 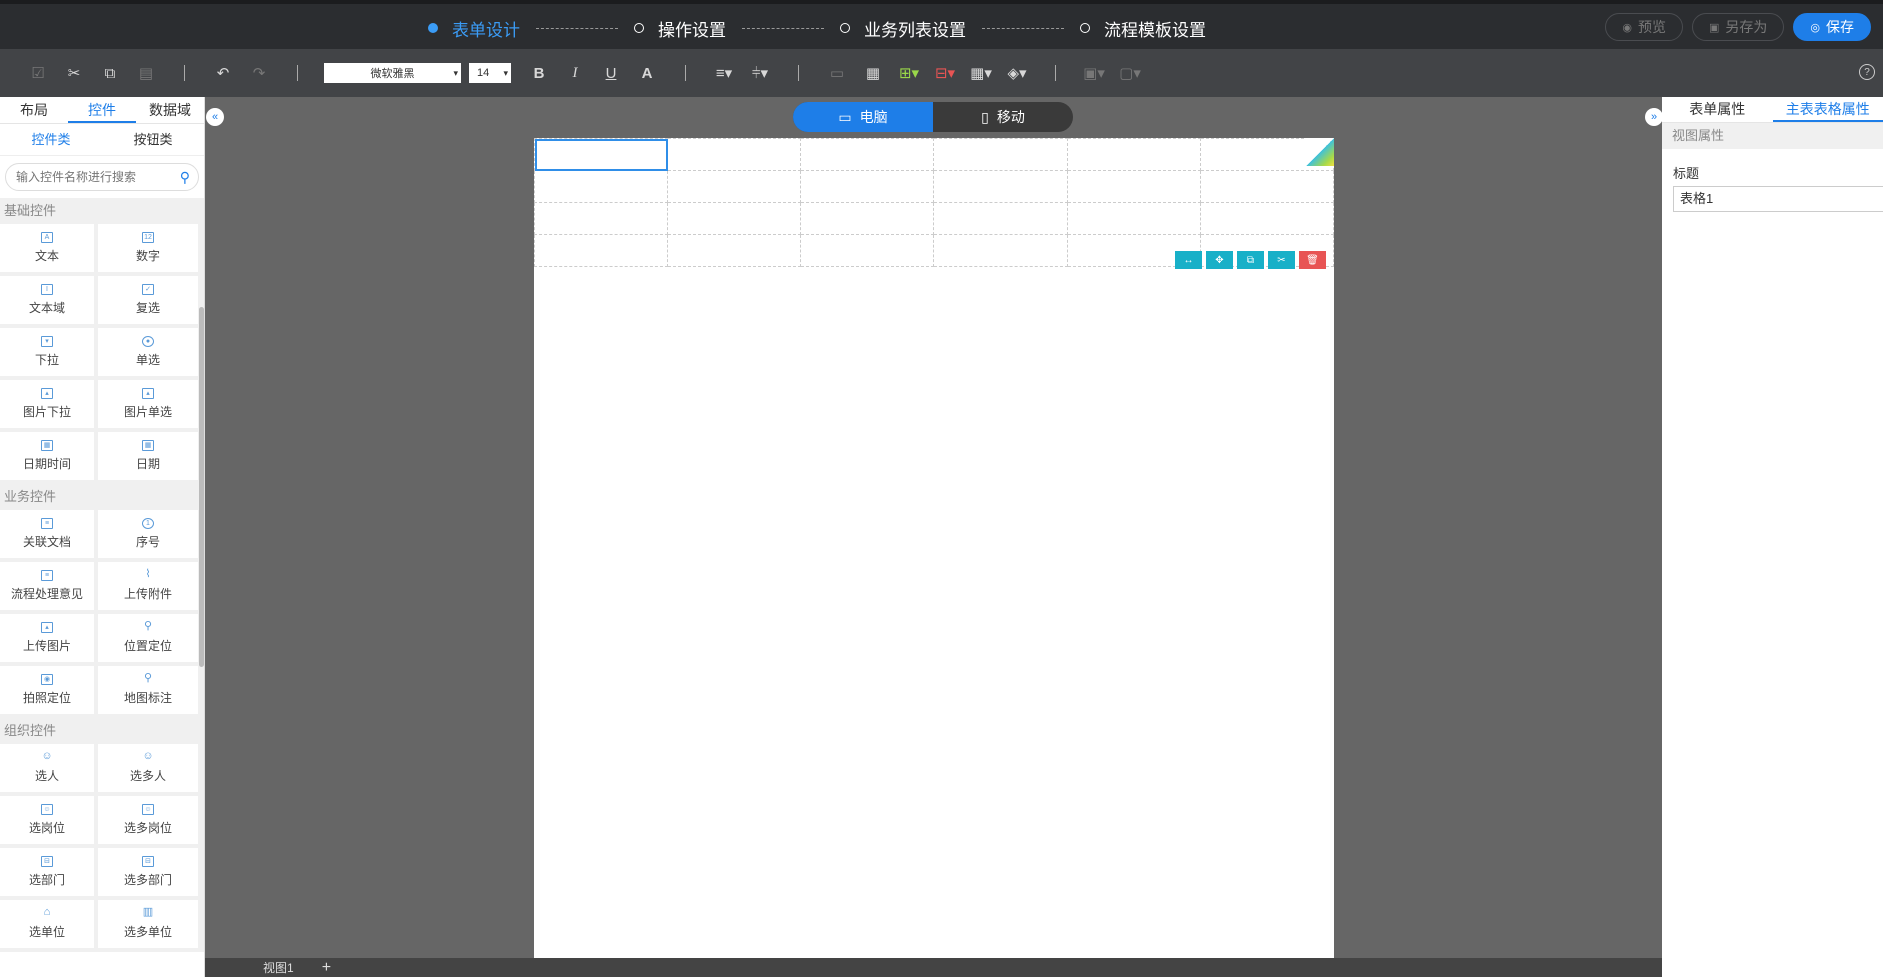 What do you see at coordinates (909, 73) in the screenshot?
I see `insert-row-icon: ⊞▾` at bounding box center [909, 73].